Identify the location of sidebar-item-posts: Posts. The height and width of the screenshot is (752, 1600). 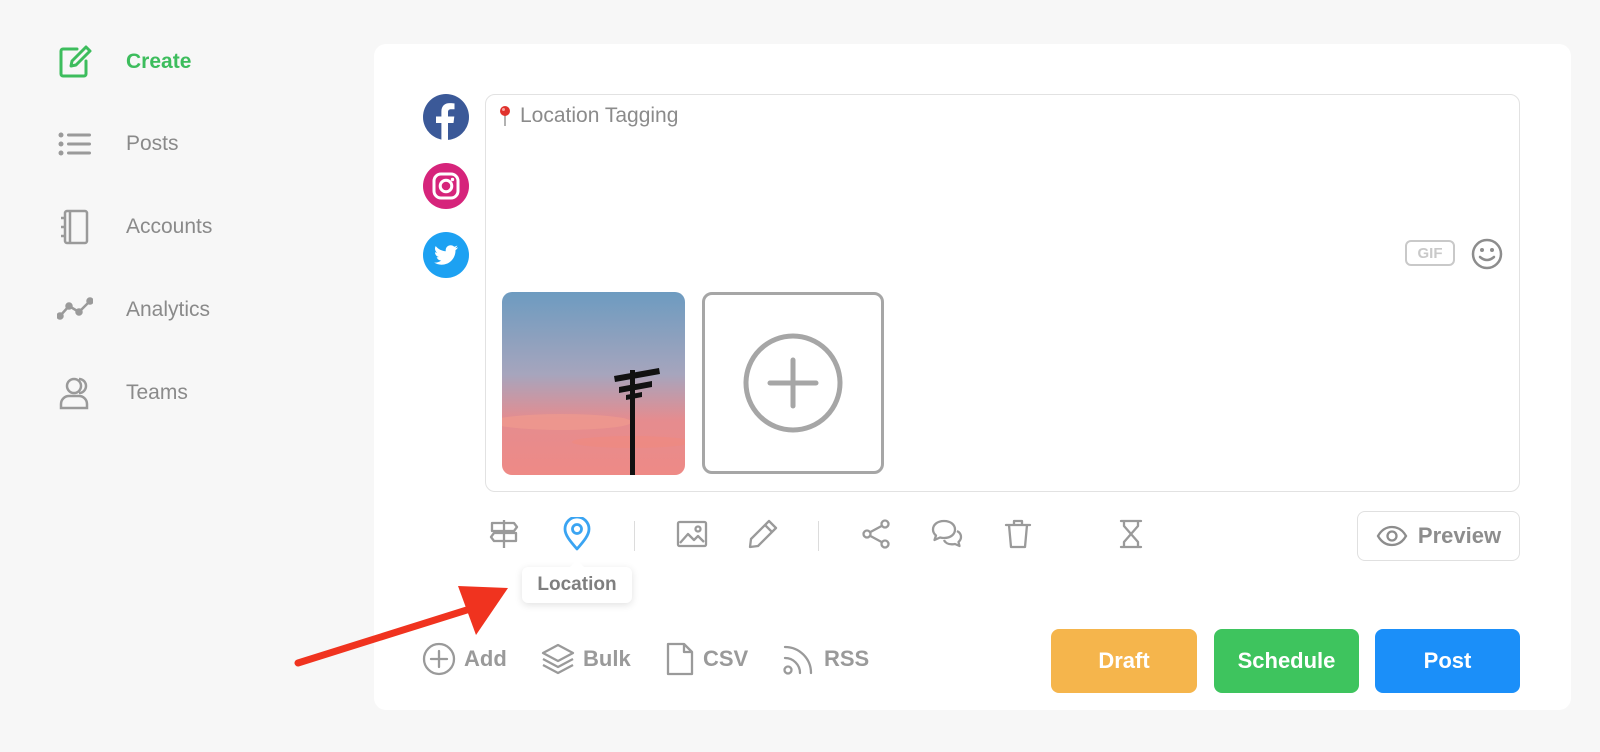
(118, 144).